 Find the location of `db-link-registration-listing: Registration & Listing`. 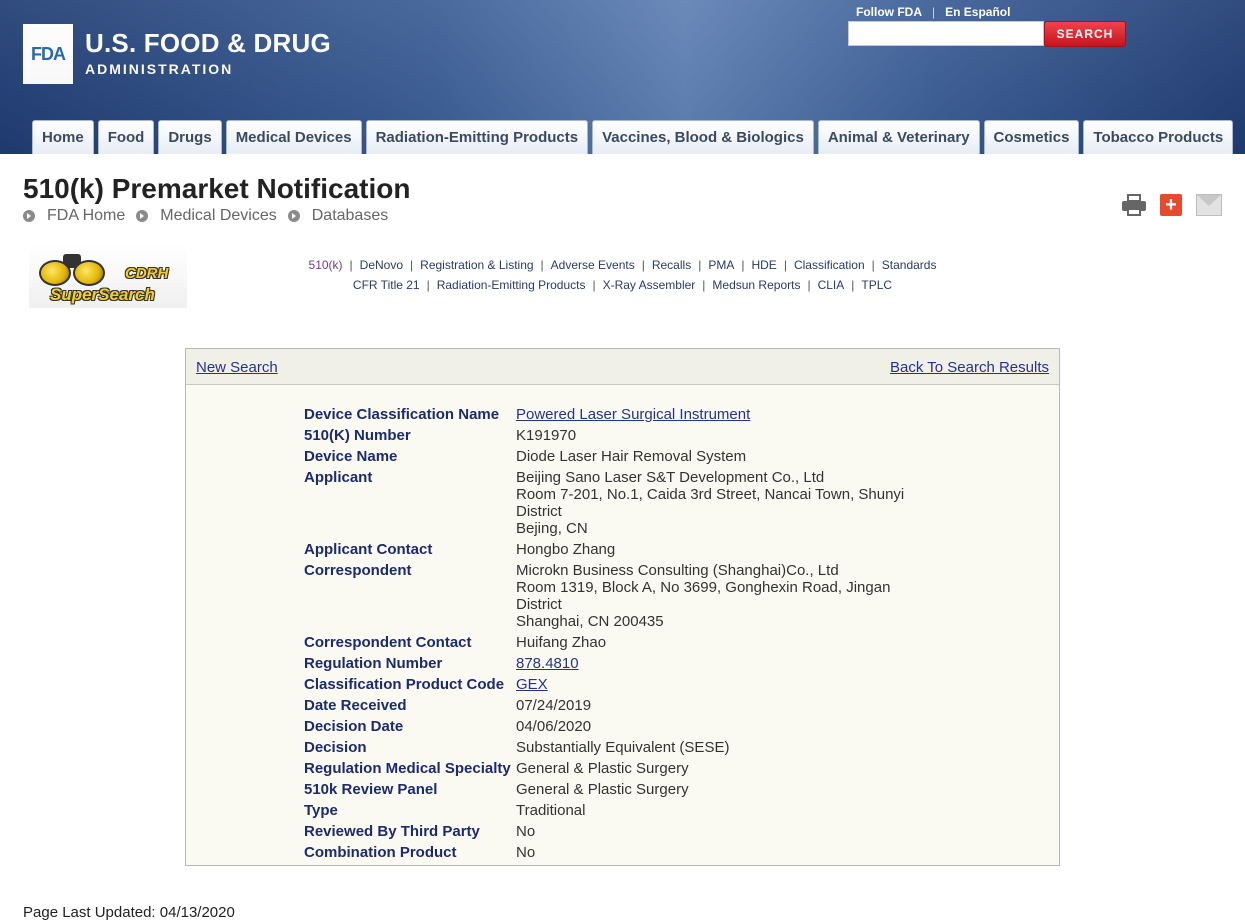

db-link-registration-listing: Registration & Listing is located at coordinates (476, 265).